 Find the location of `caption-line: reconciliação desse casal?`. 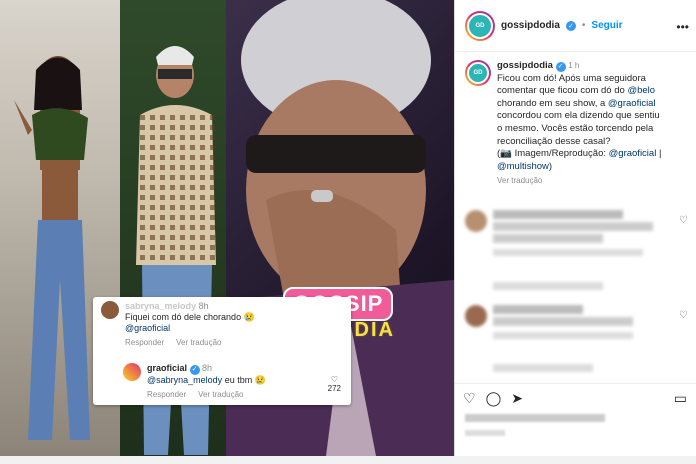

caption-line: reconciliação desse casal? is located at coordinates (554, 141).